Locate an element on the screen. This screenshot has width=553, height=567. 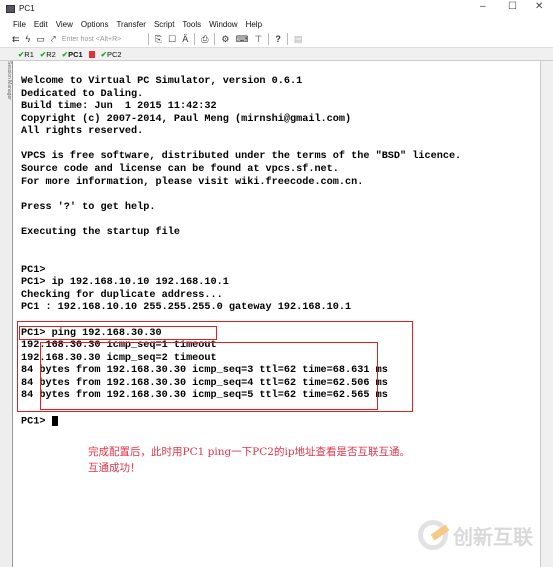
find-icon: Ä is located at coordinates (185, 39).